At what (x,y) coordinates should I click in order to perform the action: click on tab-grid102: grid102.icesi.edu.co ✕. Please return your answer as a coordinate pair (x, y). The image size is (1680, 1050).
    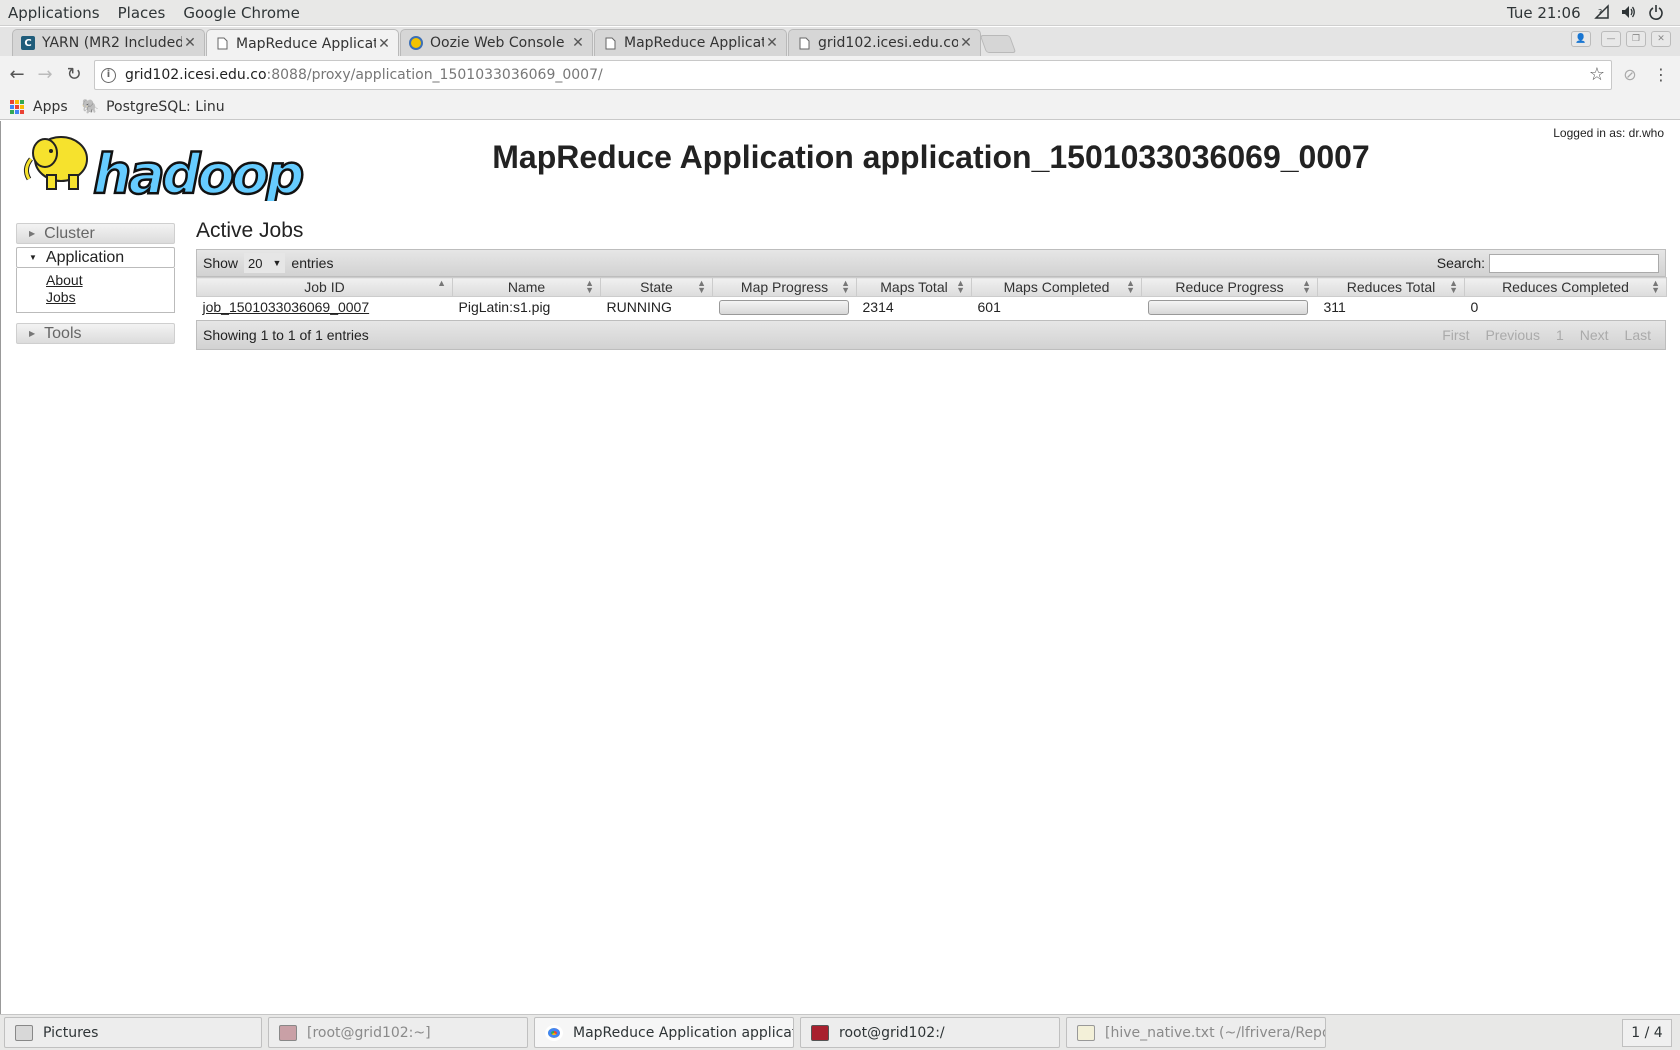
    Looking at the image, I should click on (884, 42).